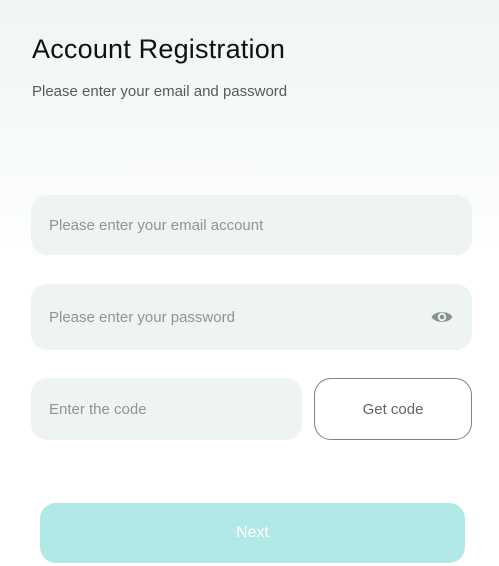 This screenshot has width=499, height=566. I want to click on eye-icon, so click(442, 317).